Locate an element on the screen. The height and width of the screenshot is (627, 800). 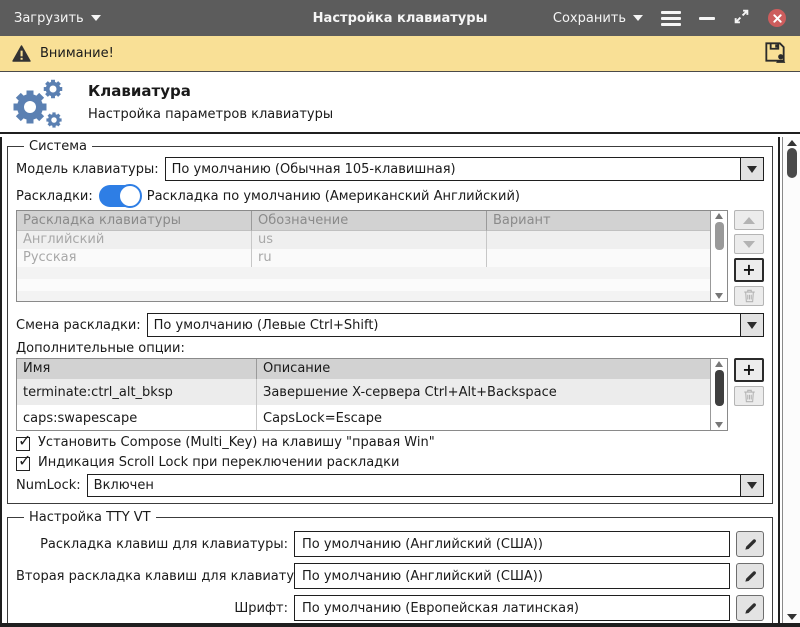
tty-keymap2-label: Вторая раскладка клавиш для клавиатуры: is located at coordinates (166, 576).